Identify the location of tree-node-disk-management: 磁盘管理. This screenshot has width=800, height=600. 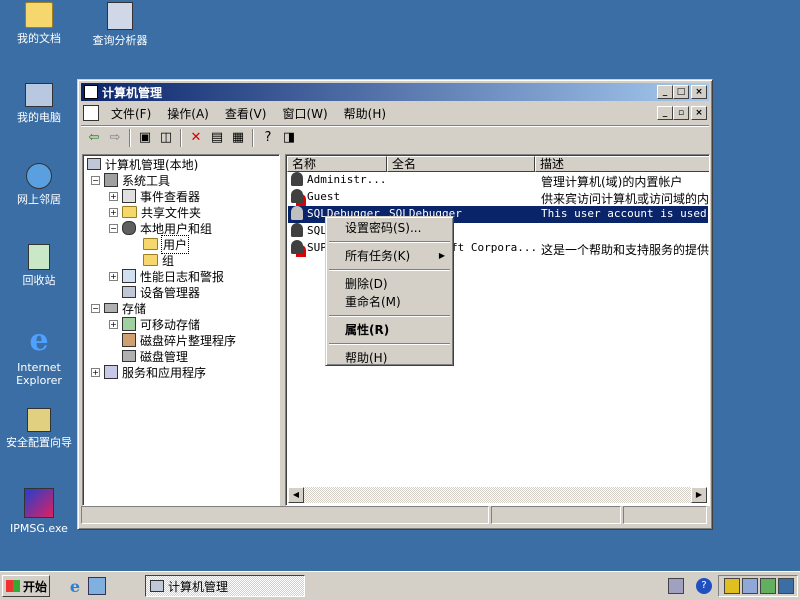
(155, 356).